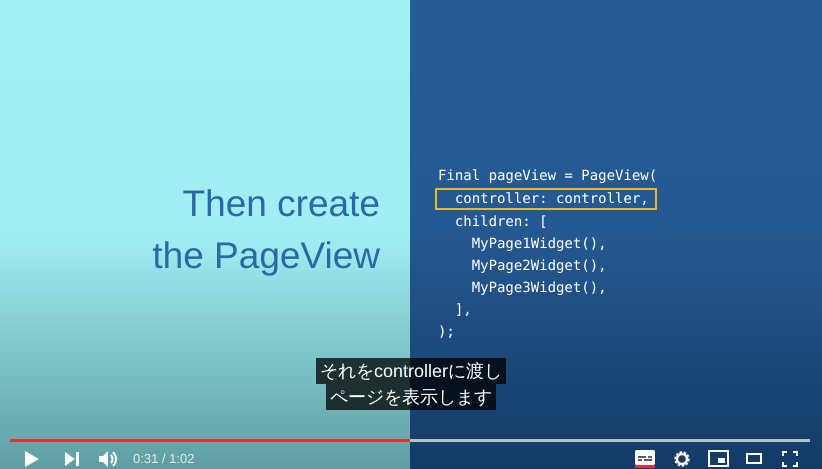 The image size is (822, 469). I want to click on play-icon, so click(32, 459).